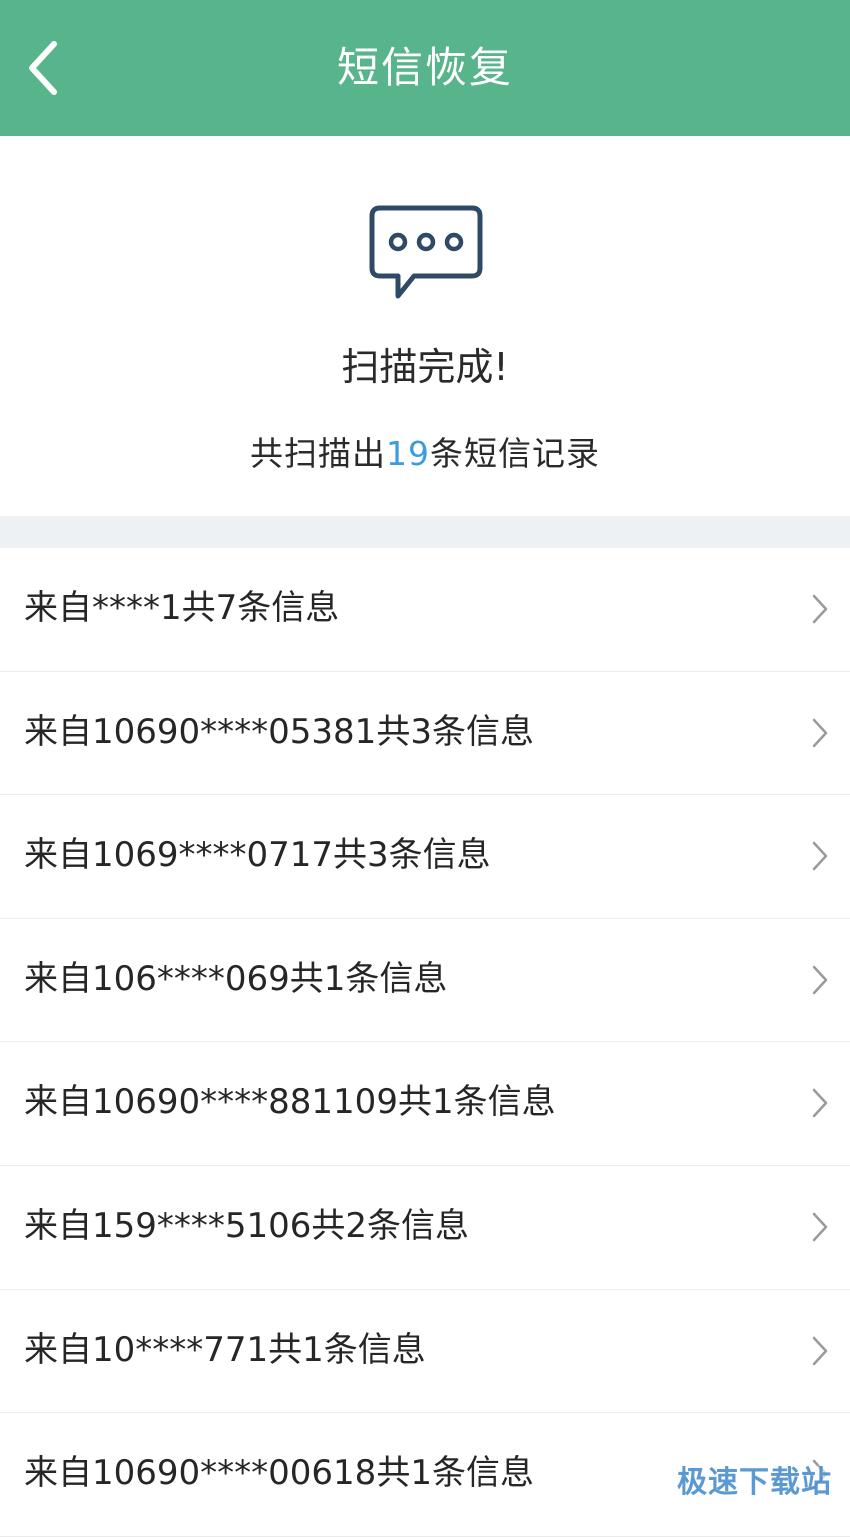 Image resolution: width=850 pixels, height=1537 pixels. Describe the element at coordinates (425, 532) in the screenshot. I see `section-divider` at that location.